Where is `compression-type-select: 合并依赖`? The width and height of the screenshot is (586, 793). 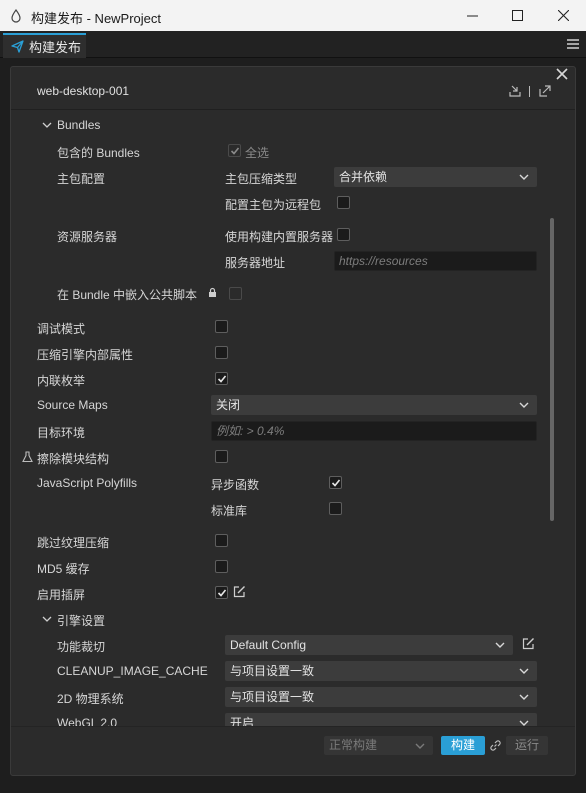 compression-type-select: 合并依赖 is located at coordinates (435, 177).